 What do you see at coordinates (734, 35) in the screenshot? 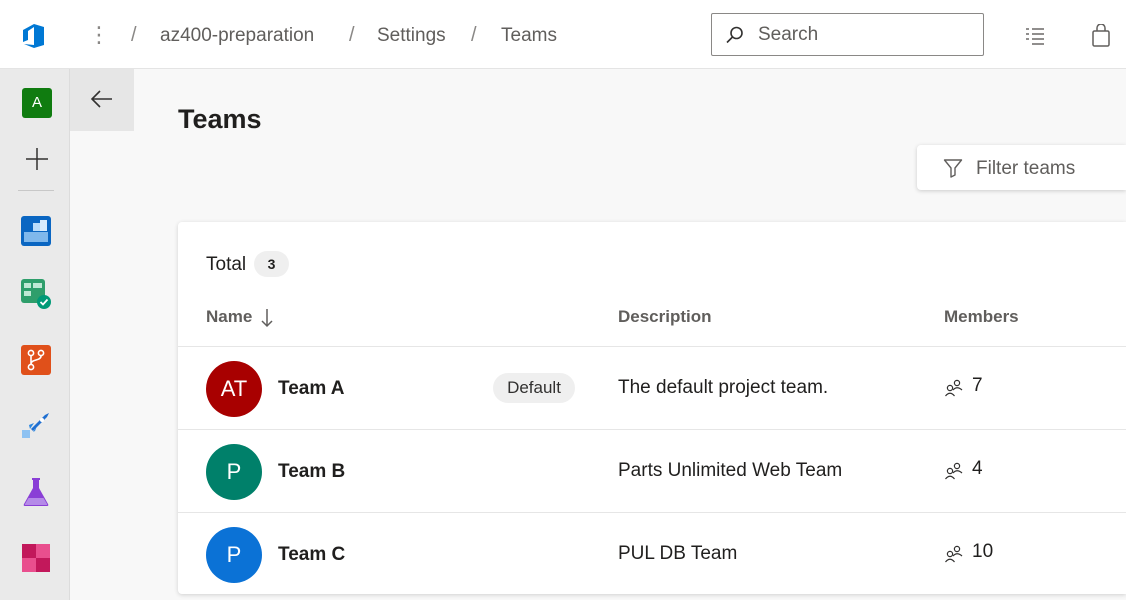
I see `search-icon` at bounding box center [734, 35].